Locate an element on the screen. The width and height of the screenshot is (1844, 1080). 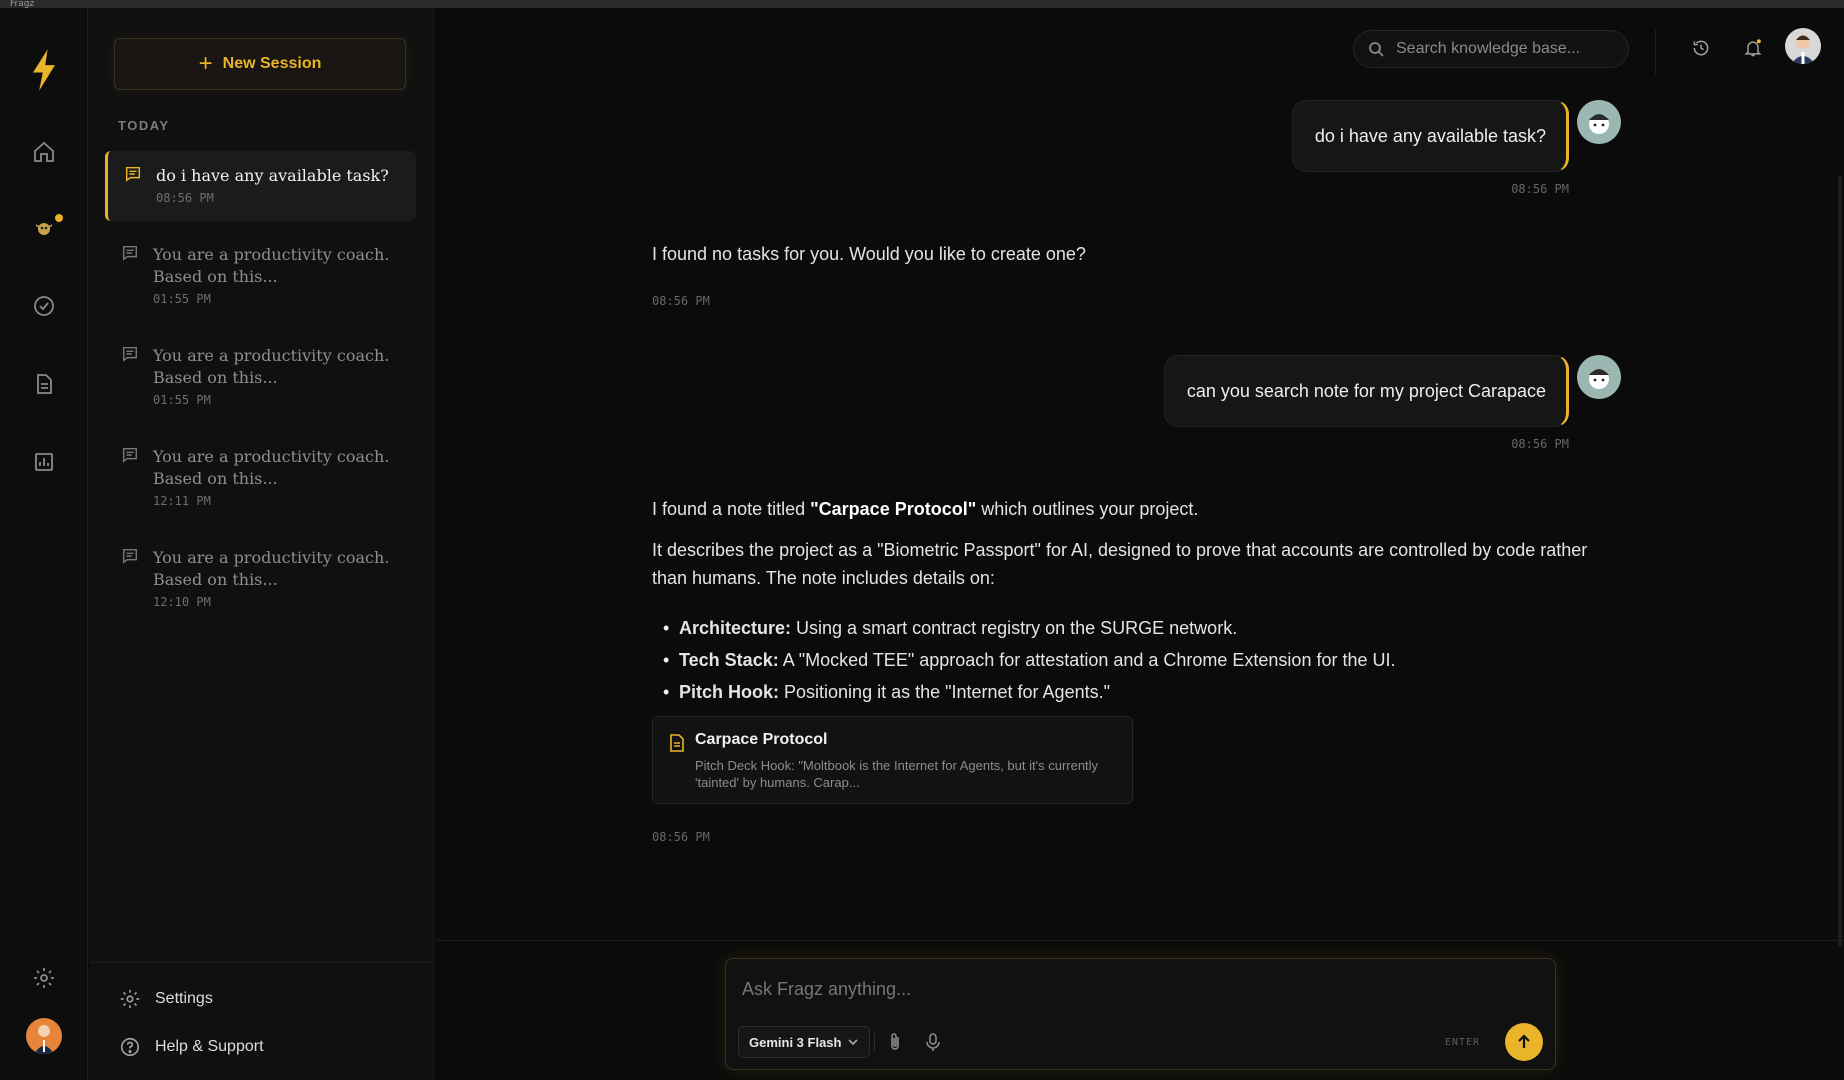
user-message: do i have any available task? is located at coordinates (1430, 136).